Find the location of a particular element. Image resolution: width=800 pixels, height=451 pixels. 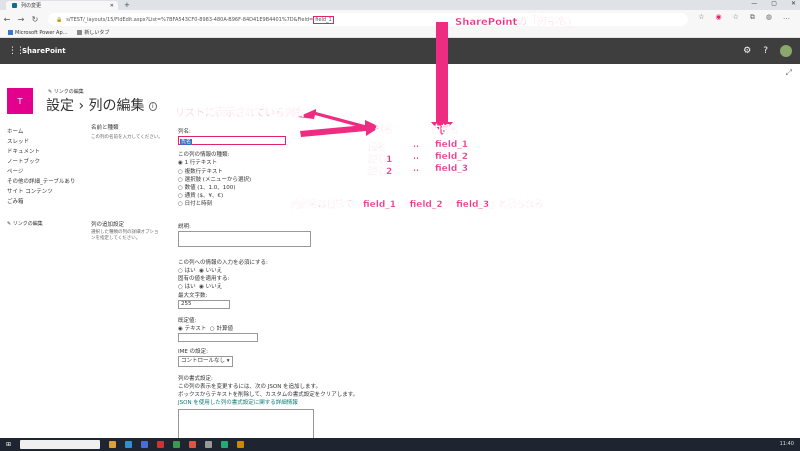

mapping-internal: field_3 is located at coordinates (452, 169).